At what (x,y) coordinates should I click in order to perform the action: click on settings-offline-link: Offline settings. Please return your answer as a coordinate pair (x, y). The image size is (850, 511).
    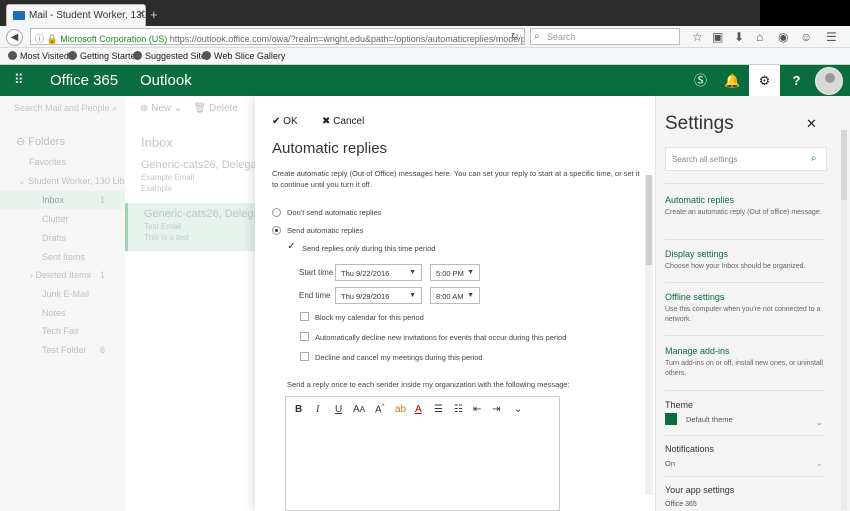
    Looking at the image, I should click on (694, 297).